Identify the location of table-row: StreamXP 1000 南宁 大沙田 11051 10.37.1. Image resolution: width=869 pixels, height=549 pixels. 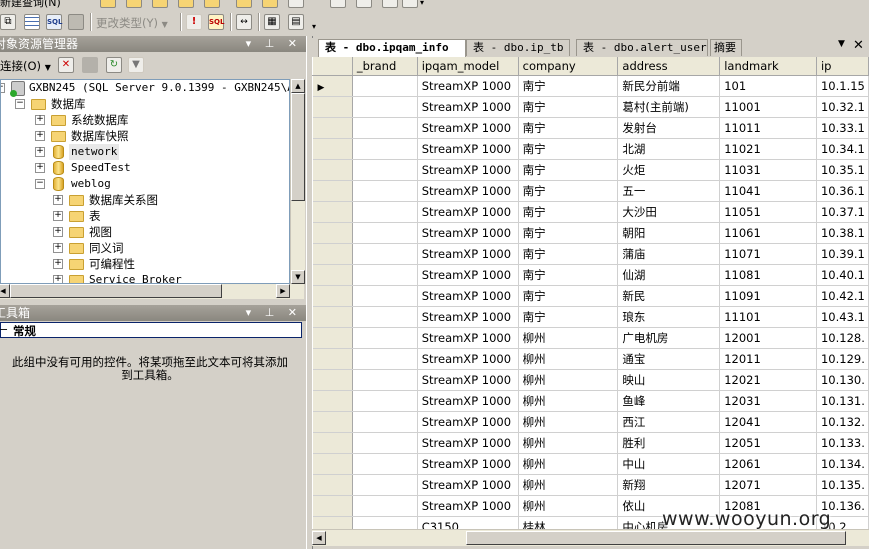
(590, 212).